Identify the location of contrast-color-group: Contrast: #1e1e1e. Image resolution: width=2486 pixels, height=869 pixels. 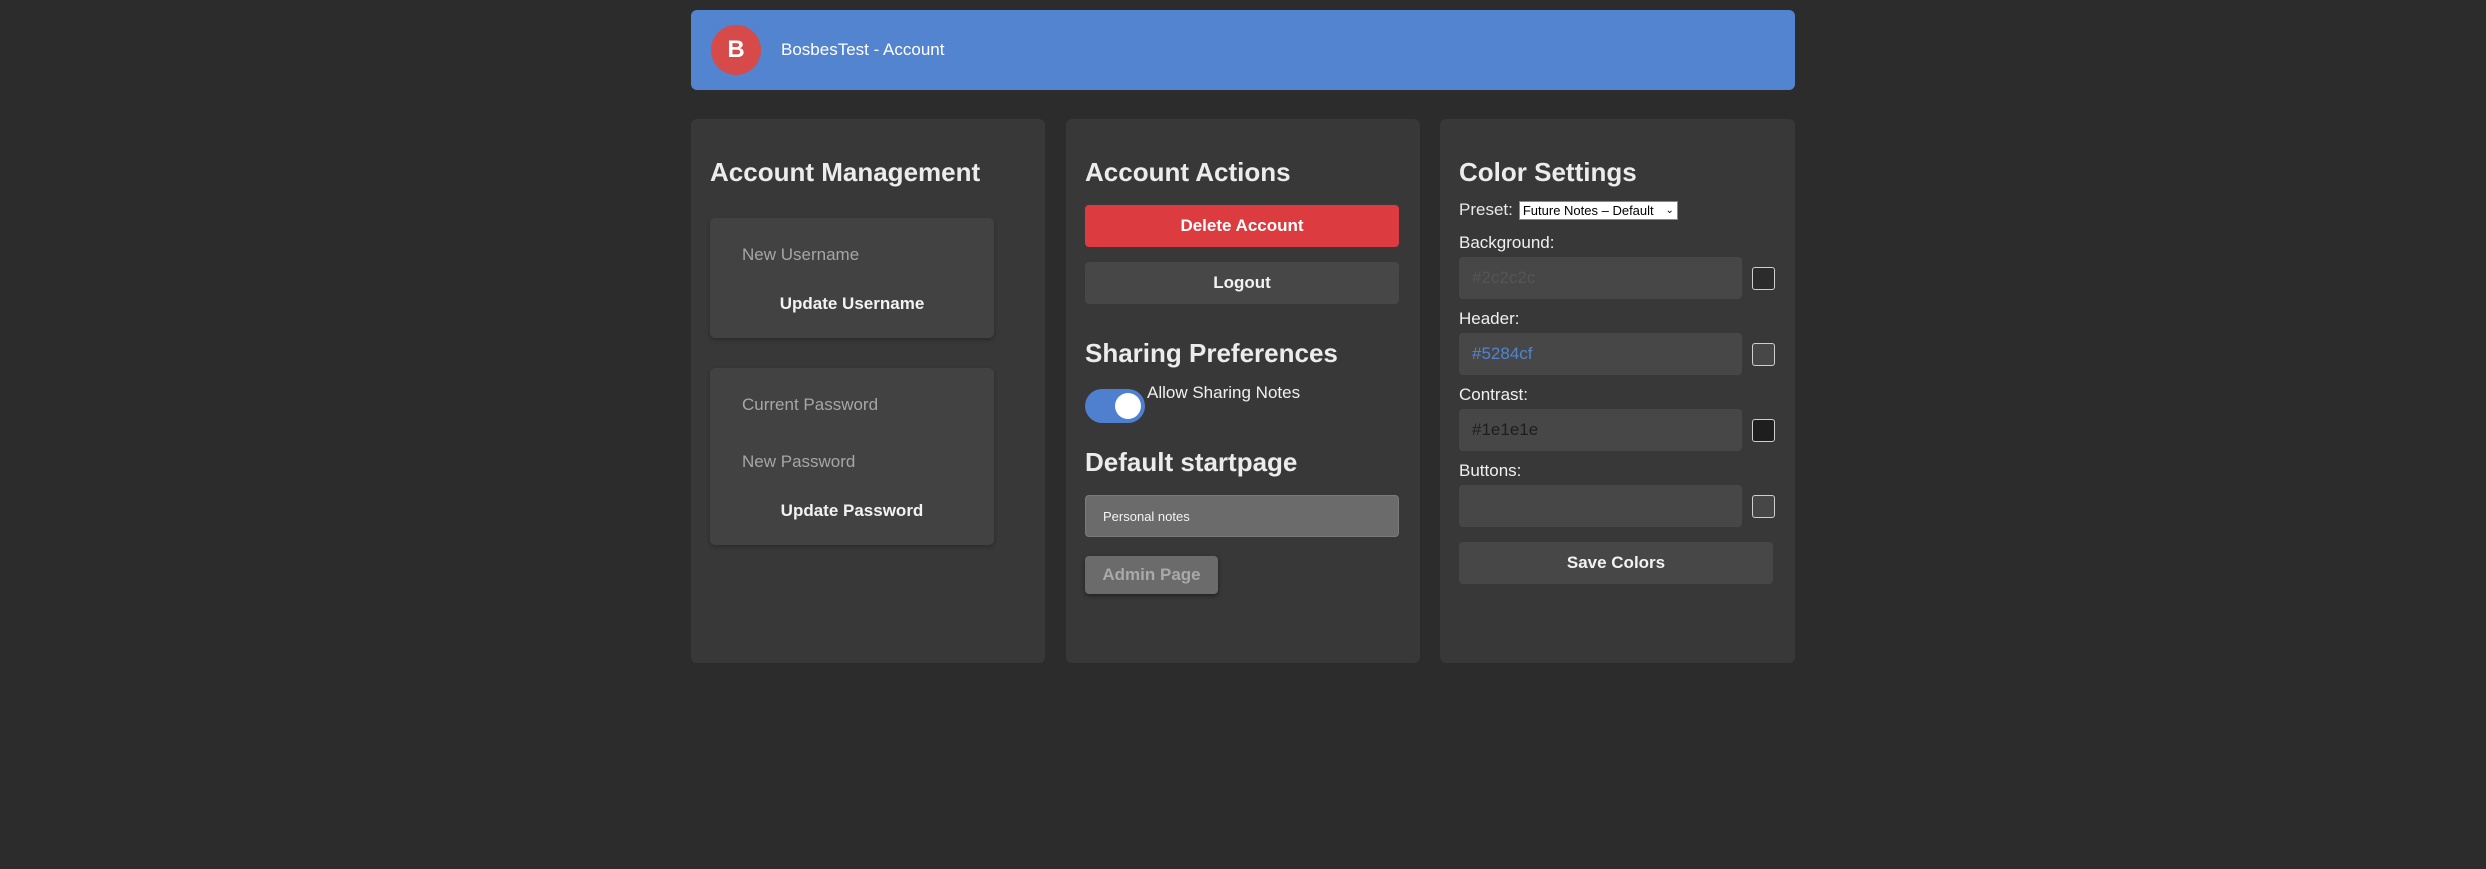
(1617, 418).